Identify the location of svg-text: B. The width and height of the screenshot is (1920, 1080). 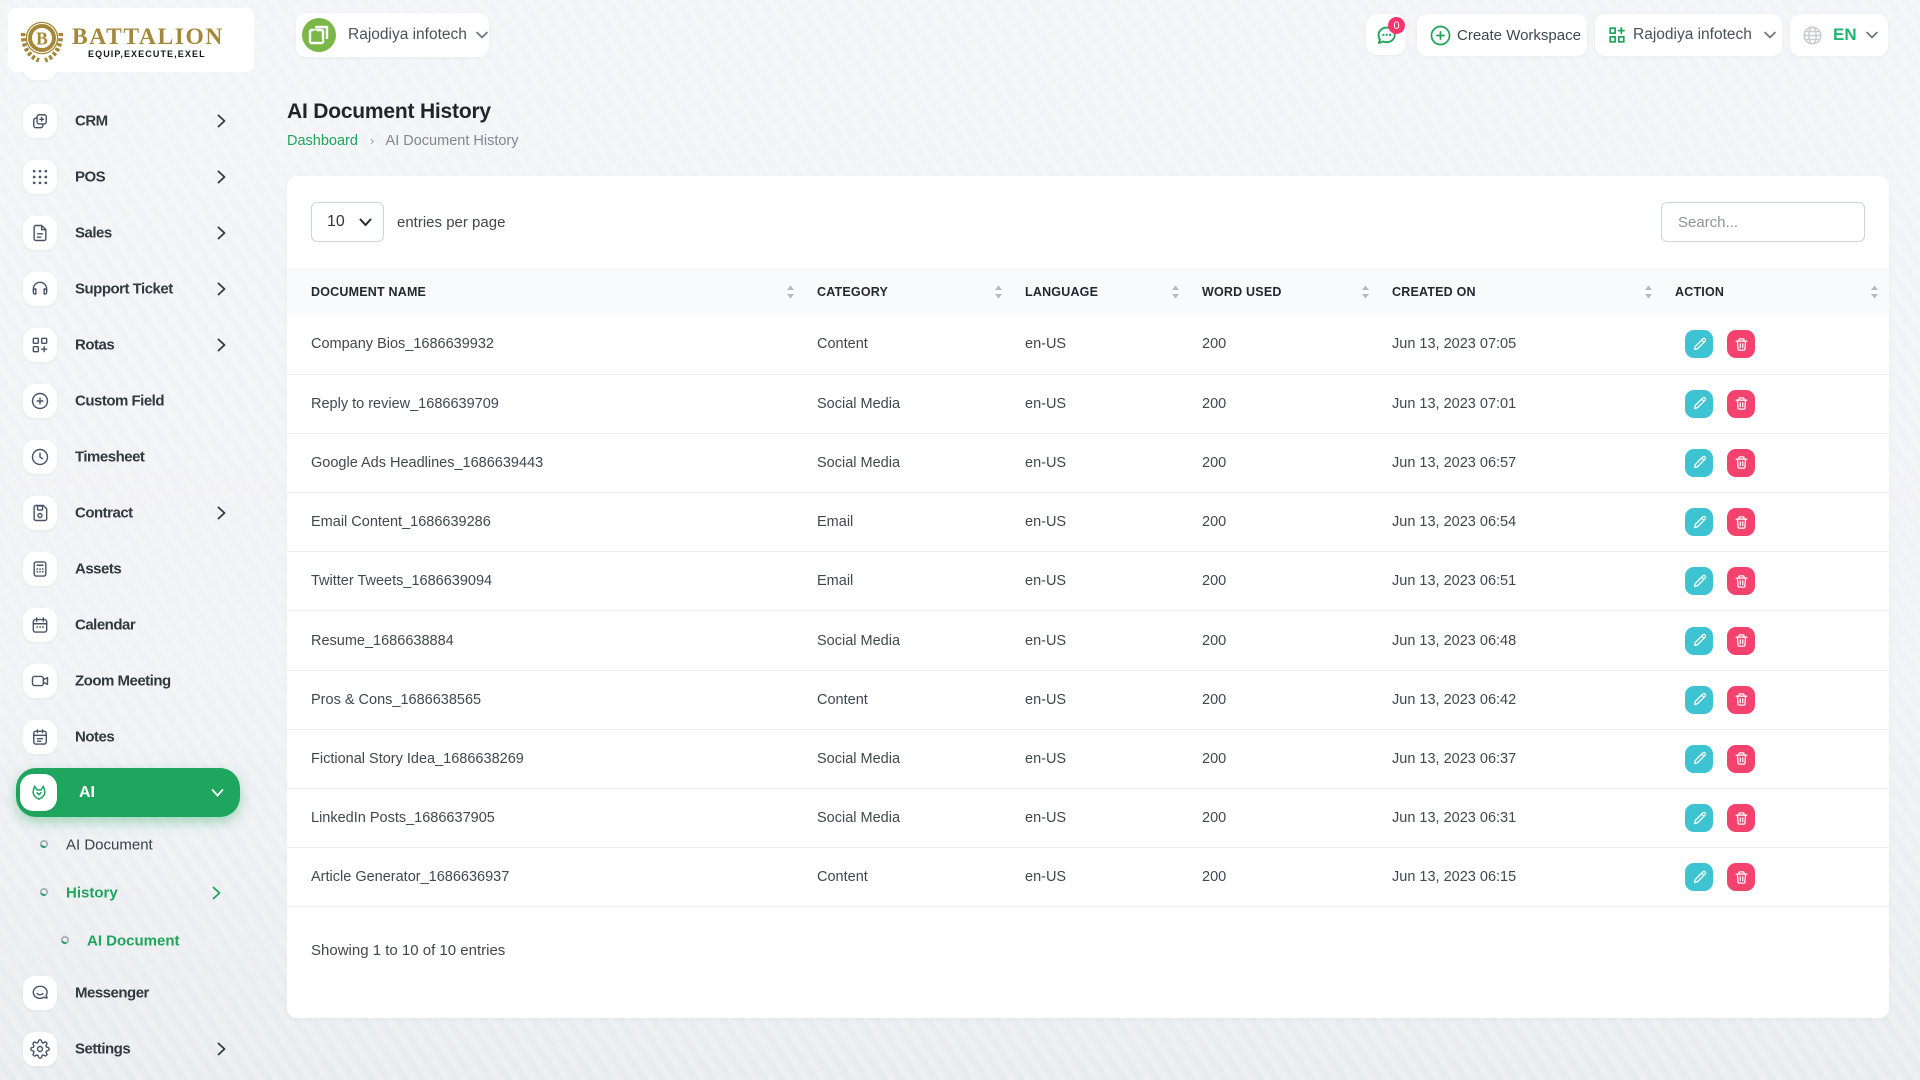
(42, 39).